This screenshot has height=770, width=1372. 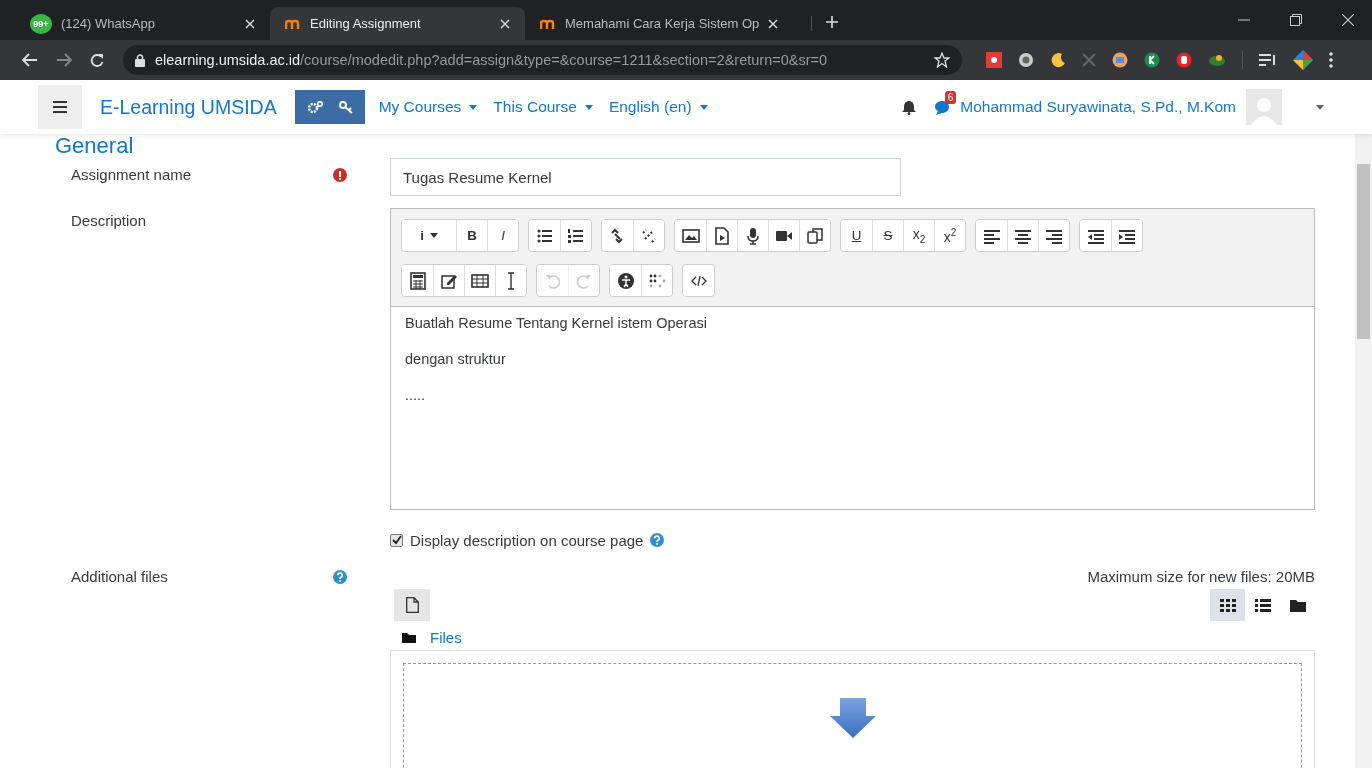 I want to click on italic-tool-button: I, so click(x=502, y=235).